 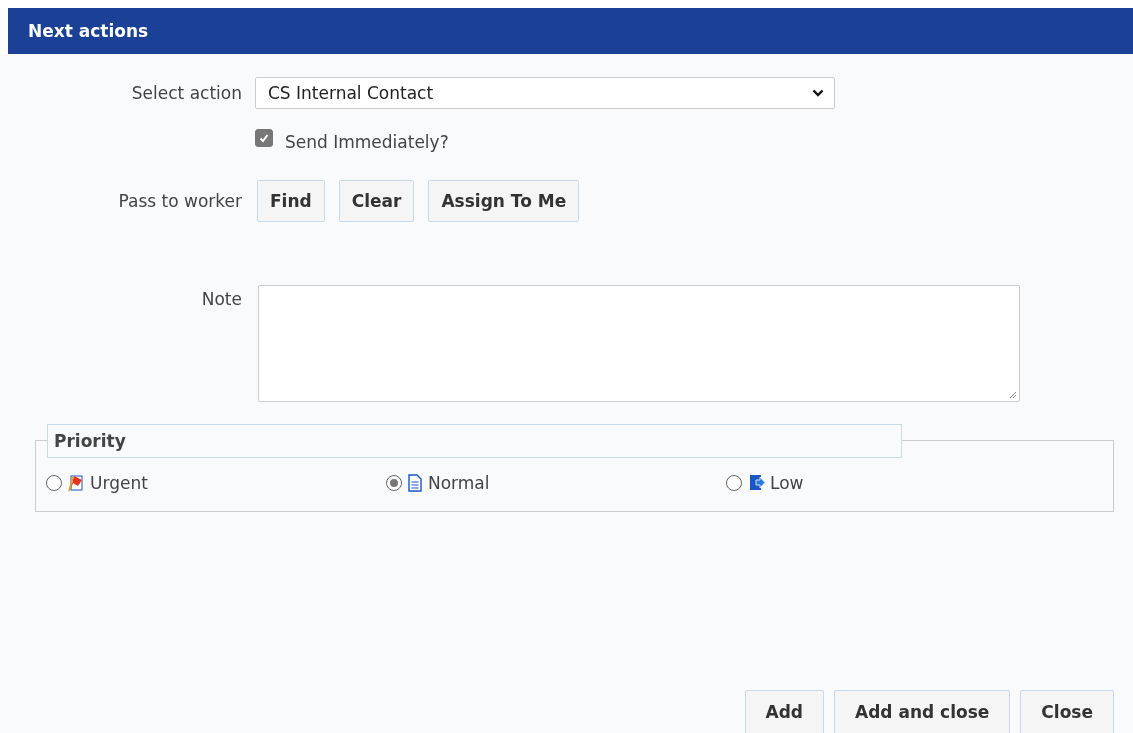 What do you see at coordinates (186, 93) in the screenshot?
I see `field-label: Select action` at bounding box center [186, 93].